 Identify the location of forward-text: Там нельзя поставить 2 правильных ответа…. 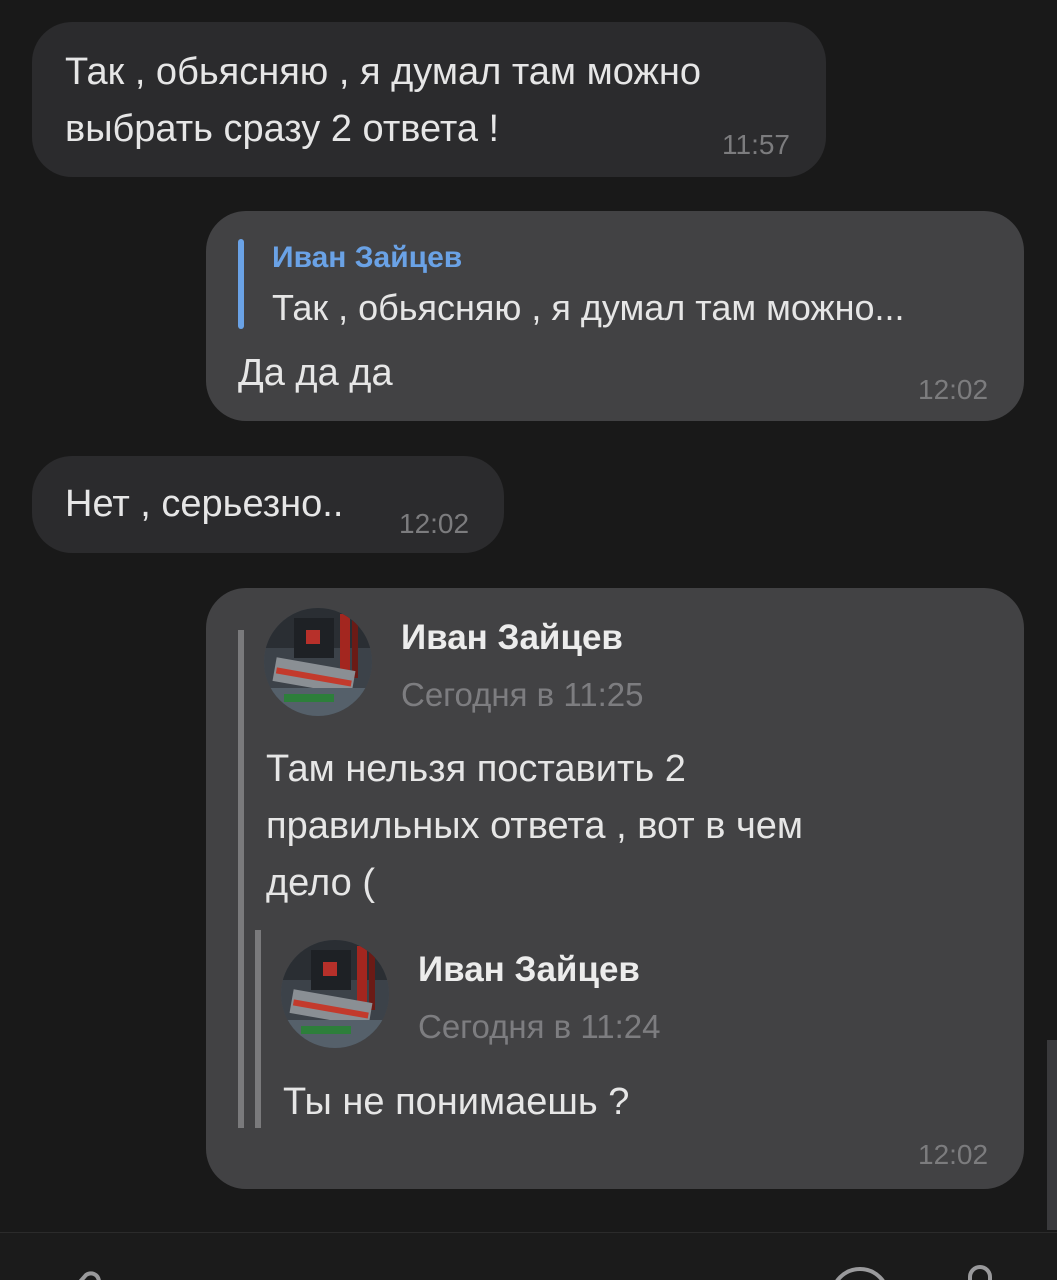
(535, 826).